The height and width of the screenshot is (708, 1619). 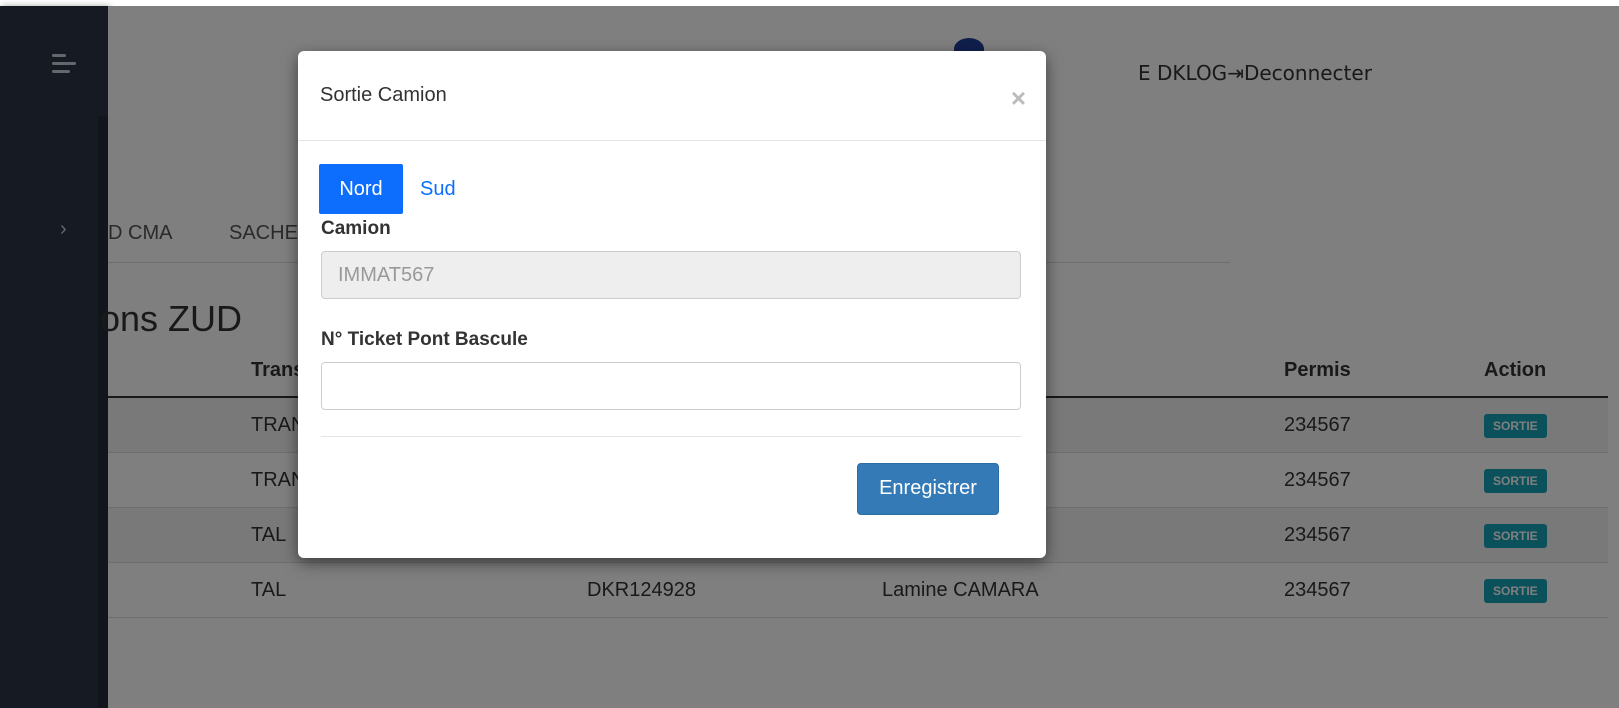 I want to click on ticket-label: N° Ticket Pont Bascule, so click(x=424, y=339).